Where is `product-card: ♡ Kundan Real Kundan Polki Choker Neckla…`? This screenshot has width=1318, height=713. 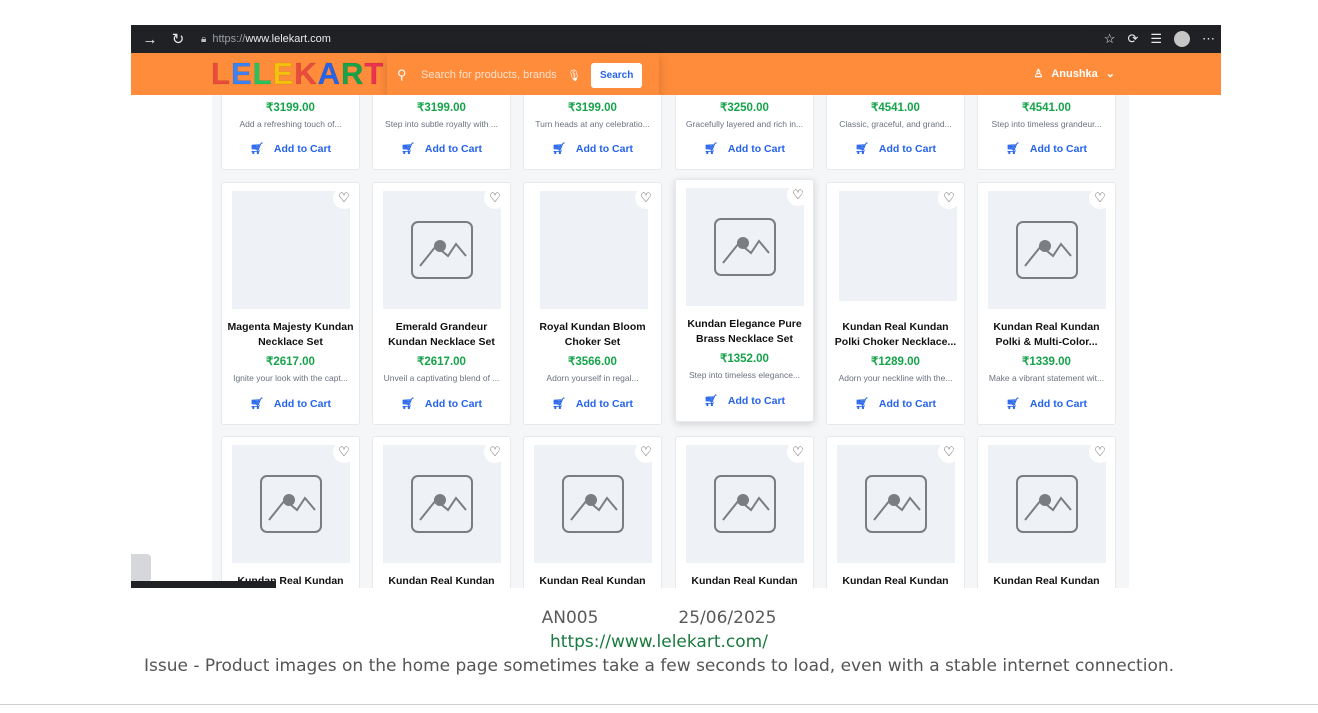 product-card: ♡ Kundan Real Kundan Polki Choker Neckla… is located at coordinates (895, 303).